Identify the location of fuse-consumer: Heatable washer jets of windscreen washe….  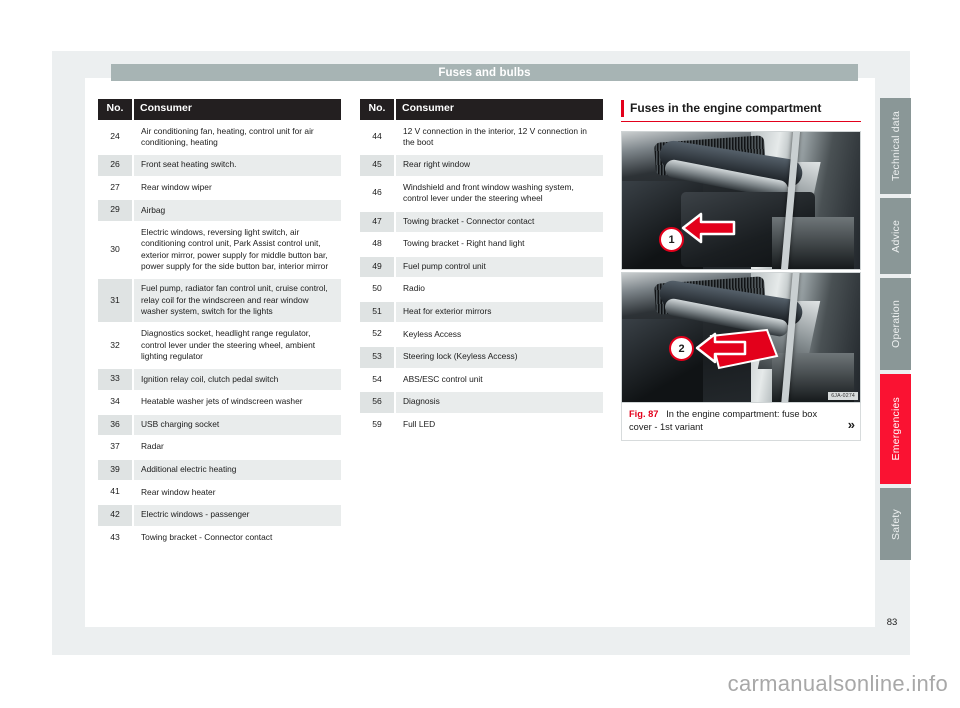
(237, 403).